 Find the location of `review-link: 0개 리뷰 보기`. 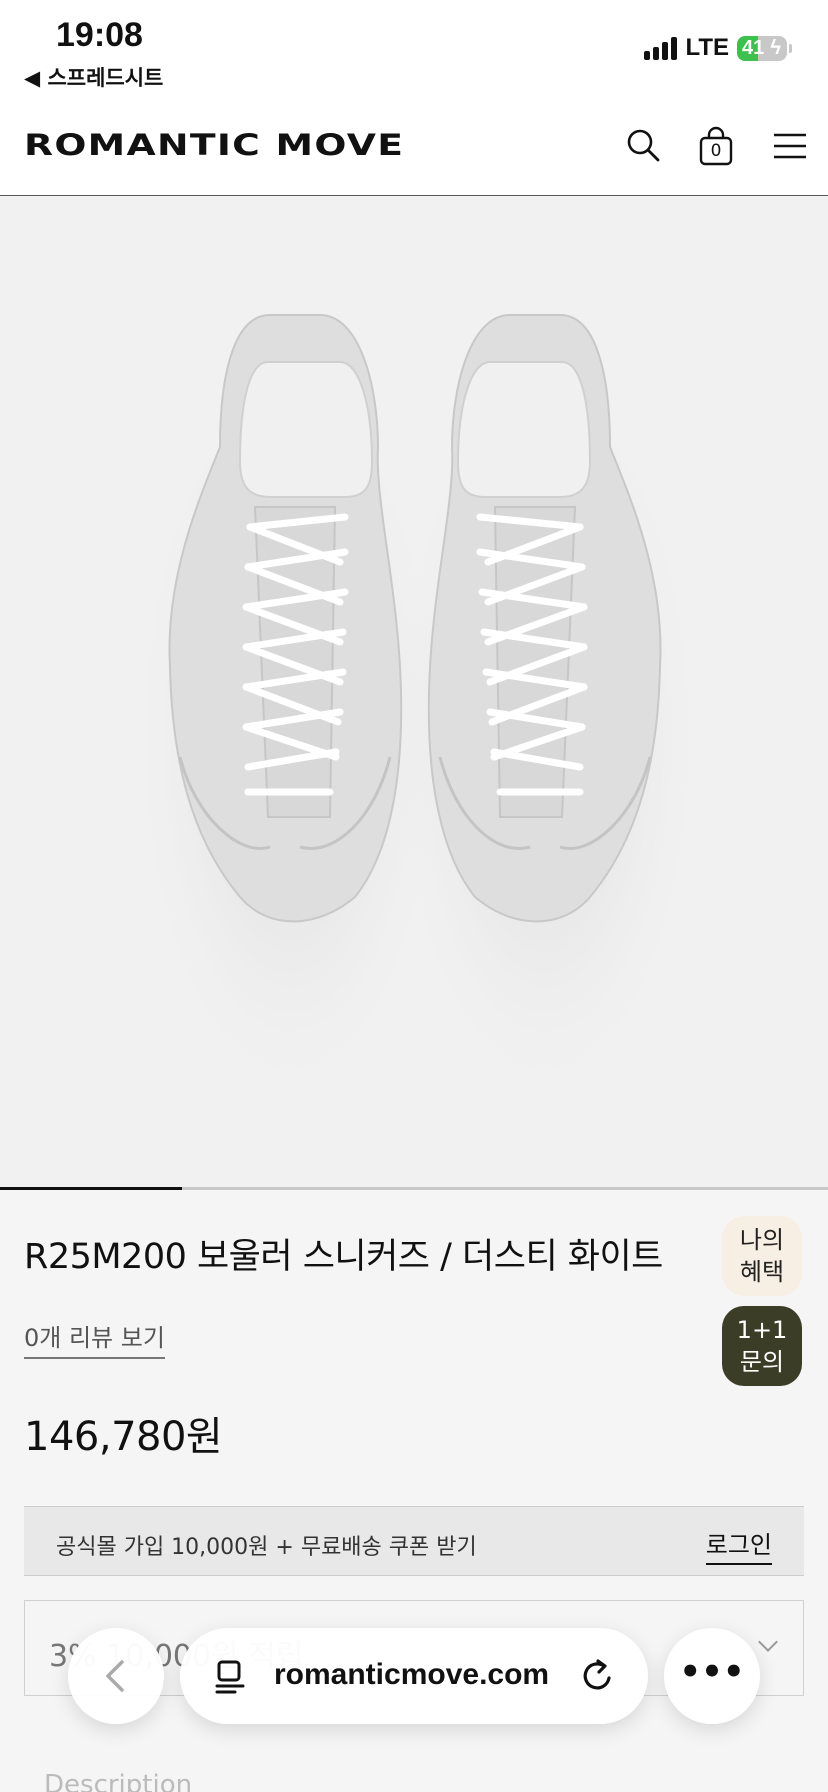

review-link: 0개 리뷰 보기 is located at coordinates (94, 1338).